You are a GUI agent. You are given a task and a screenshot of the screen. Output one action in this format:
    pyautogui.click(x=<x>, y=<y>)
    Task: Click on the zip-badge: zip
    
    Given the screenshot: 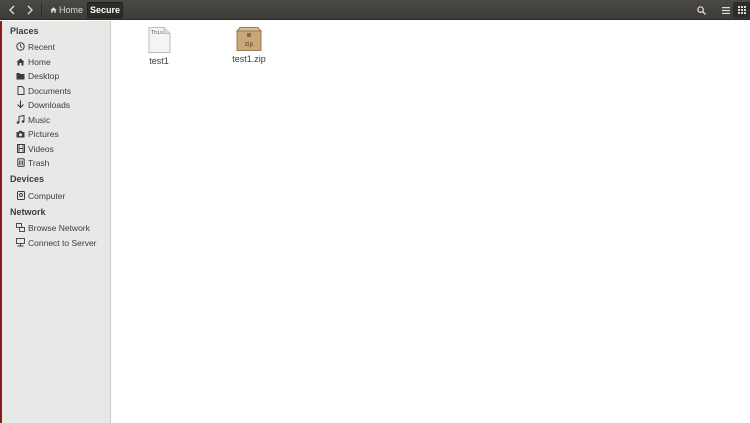 What is the action you would take?
    pyautogui.click(x=249, y=44)
    